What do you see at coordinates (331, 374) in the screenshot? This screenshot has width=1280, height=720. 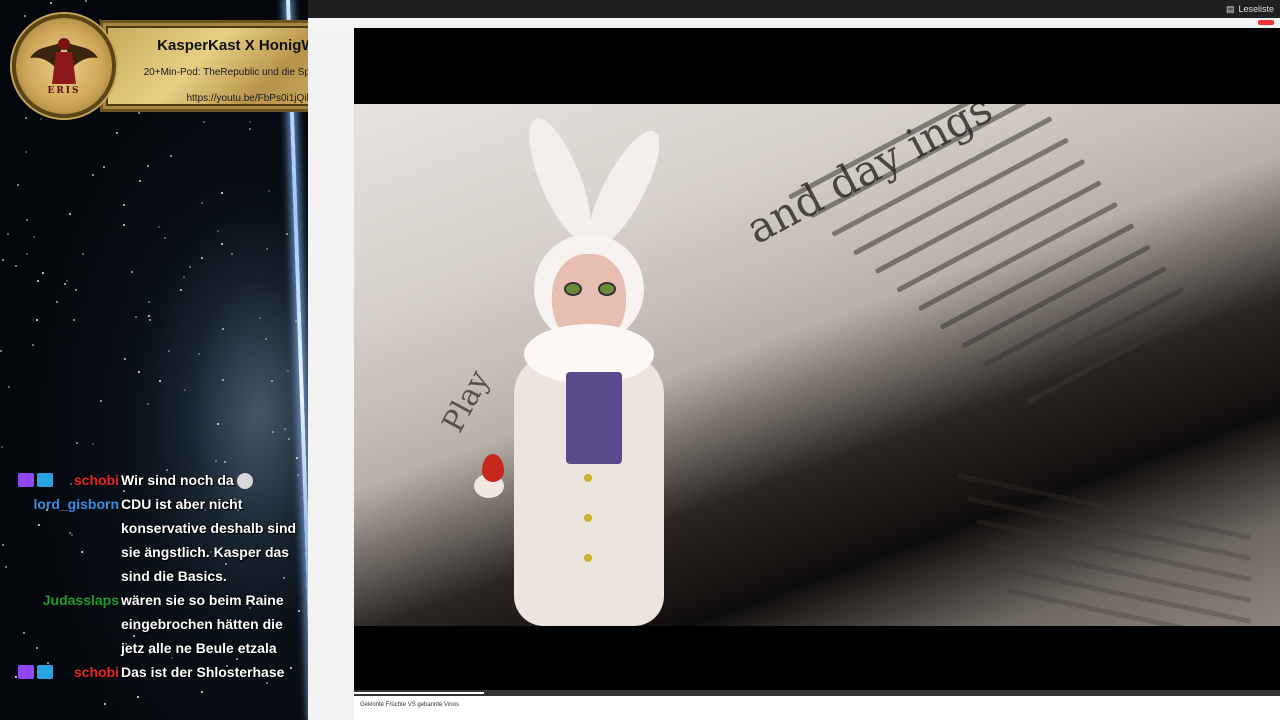 I see `site-sidebar` at bounding box center [331, 374].